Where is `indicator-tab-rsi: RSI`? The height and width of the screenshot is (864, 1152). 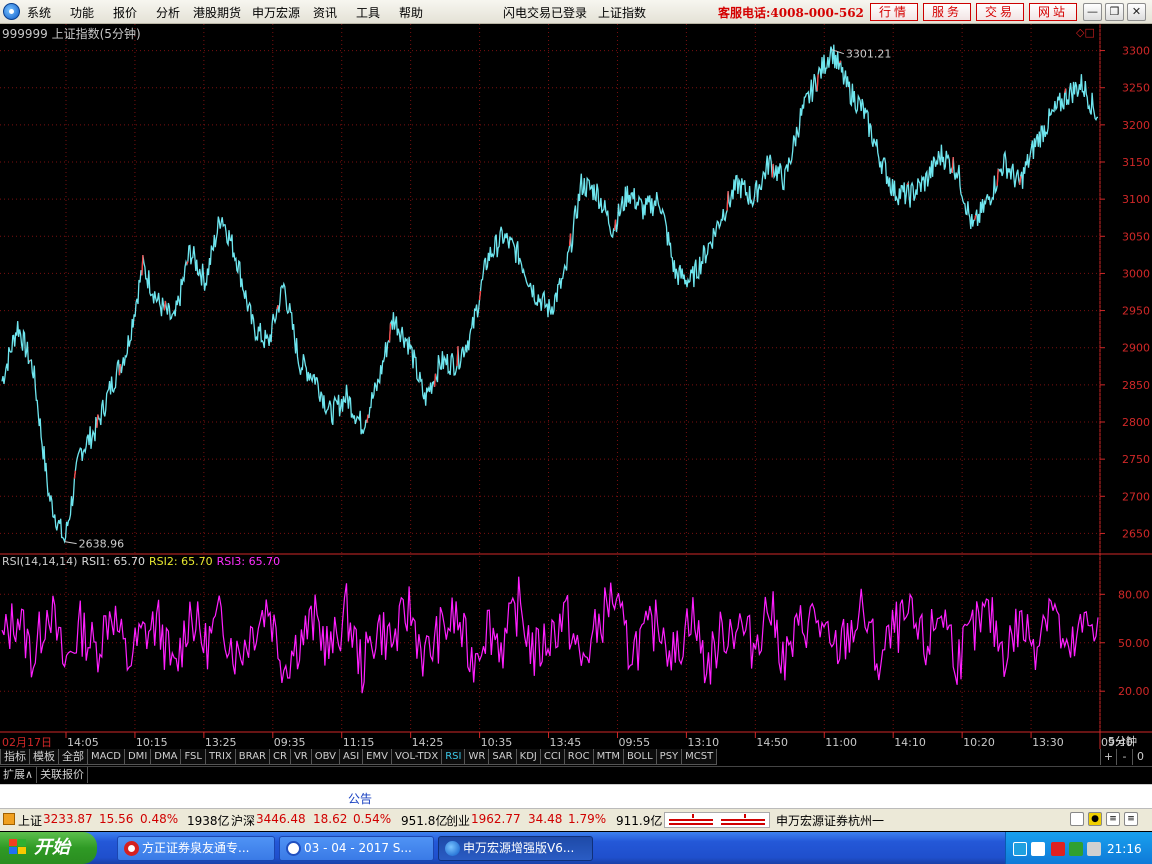 indicator-tab-rsi: RSI is located at coordinates (453, 757).